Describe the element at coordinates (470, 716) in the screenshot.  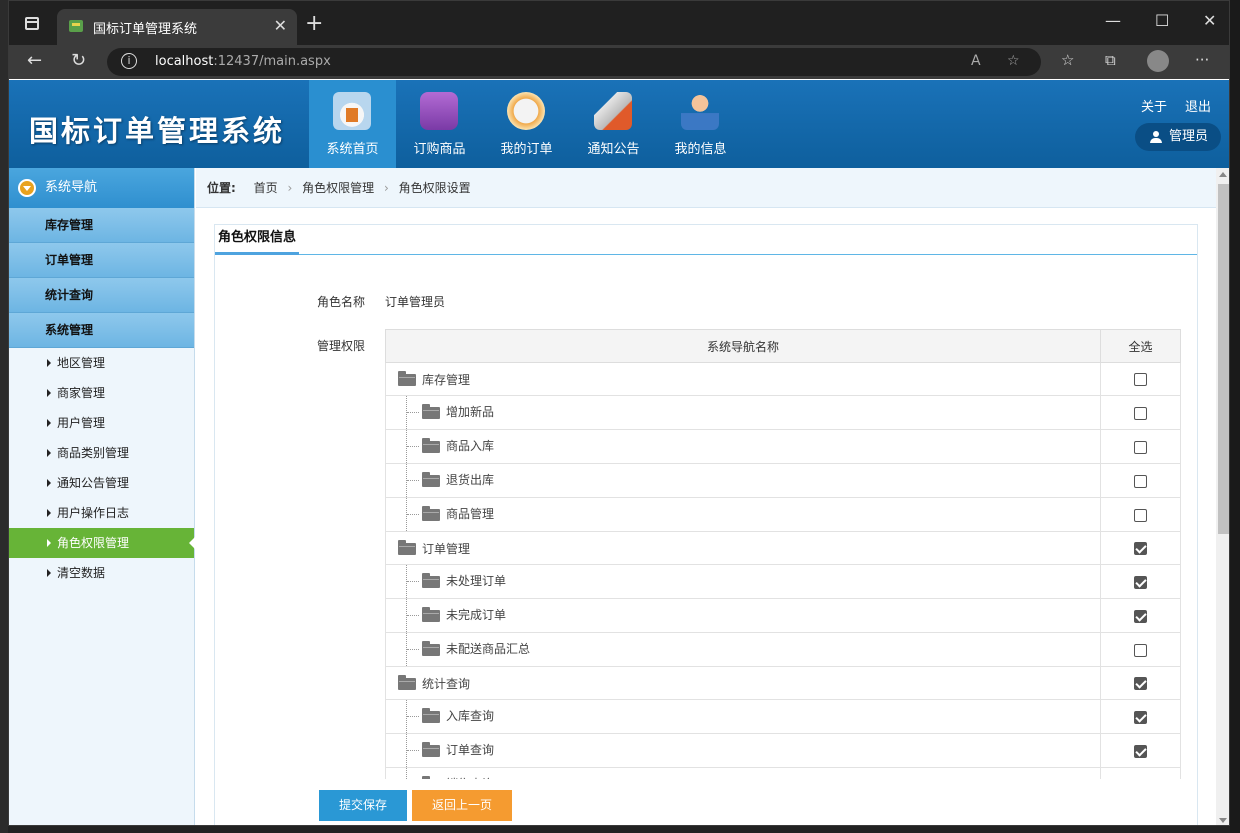
I see `permission-name: 入库查询` at that location.